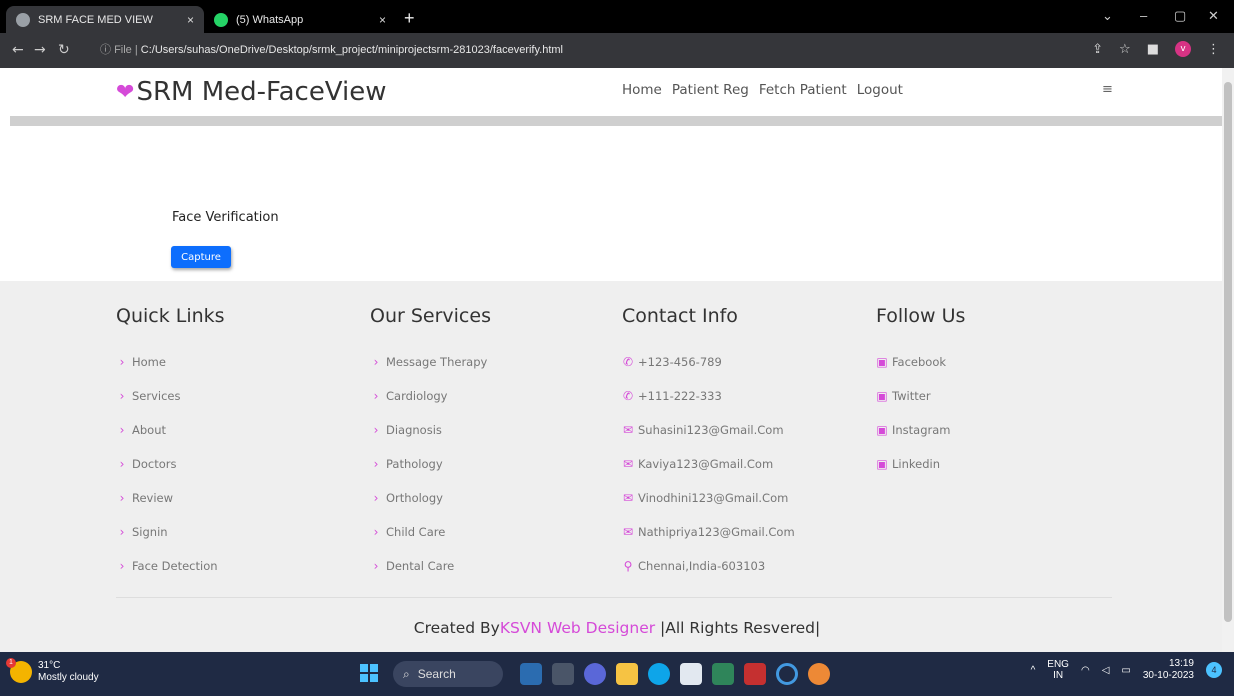  Describe the element at coordinates (711, 430) in the screenshot. I see `contact-text: Suhasini123@Gmail.Com` at that location.